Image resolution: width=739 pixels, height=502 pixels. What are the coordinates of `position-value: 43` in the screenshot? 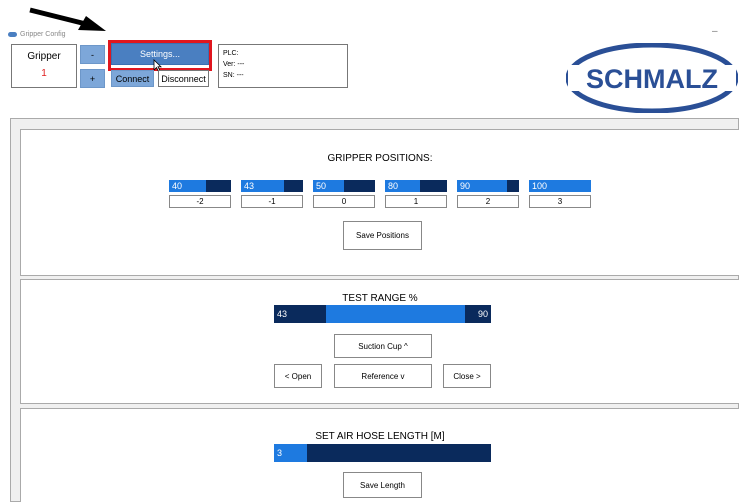 It's located at (249, 186).